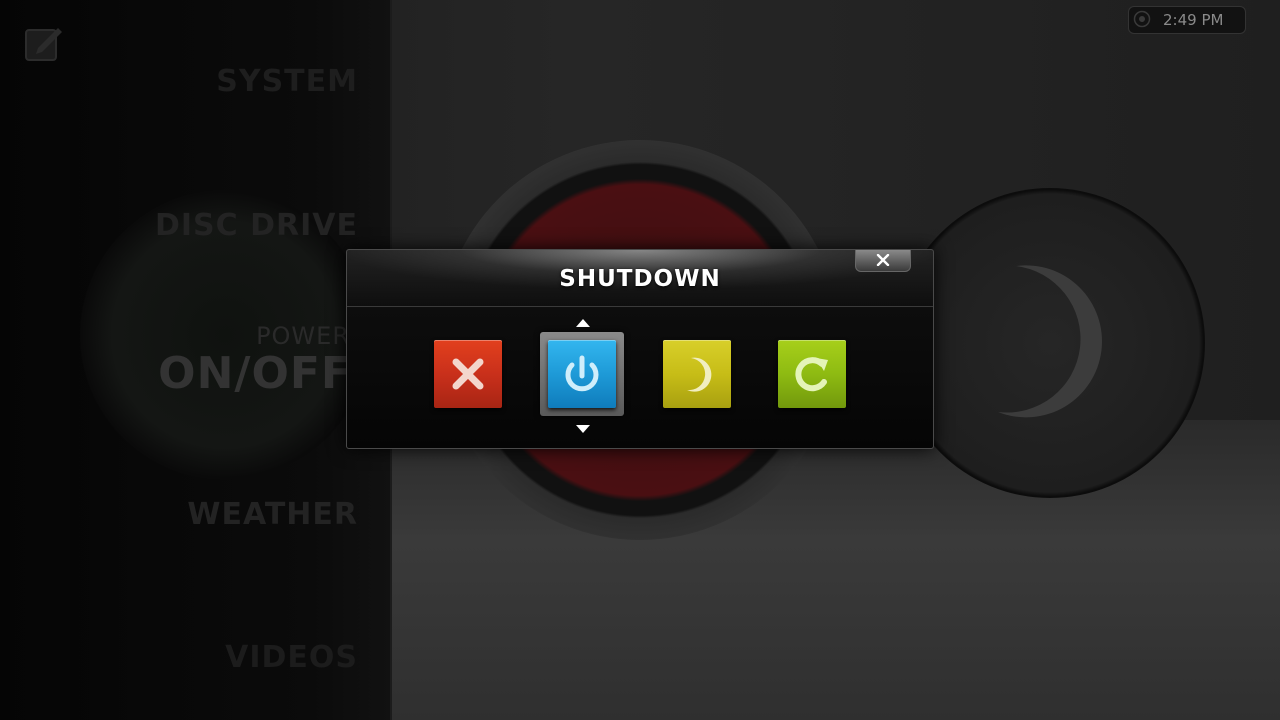  I want to click on scroll-down-arrow-icon, so click(583, 429).